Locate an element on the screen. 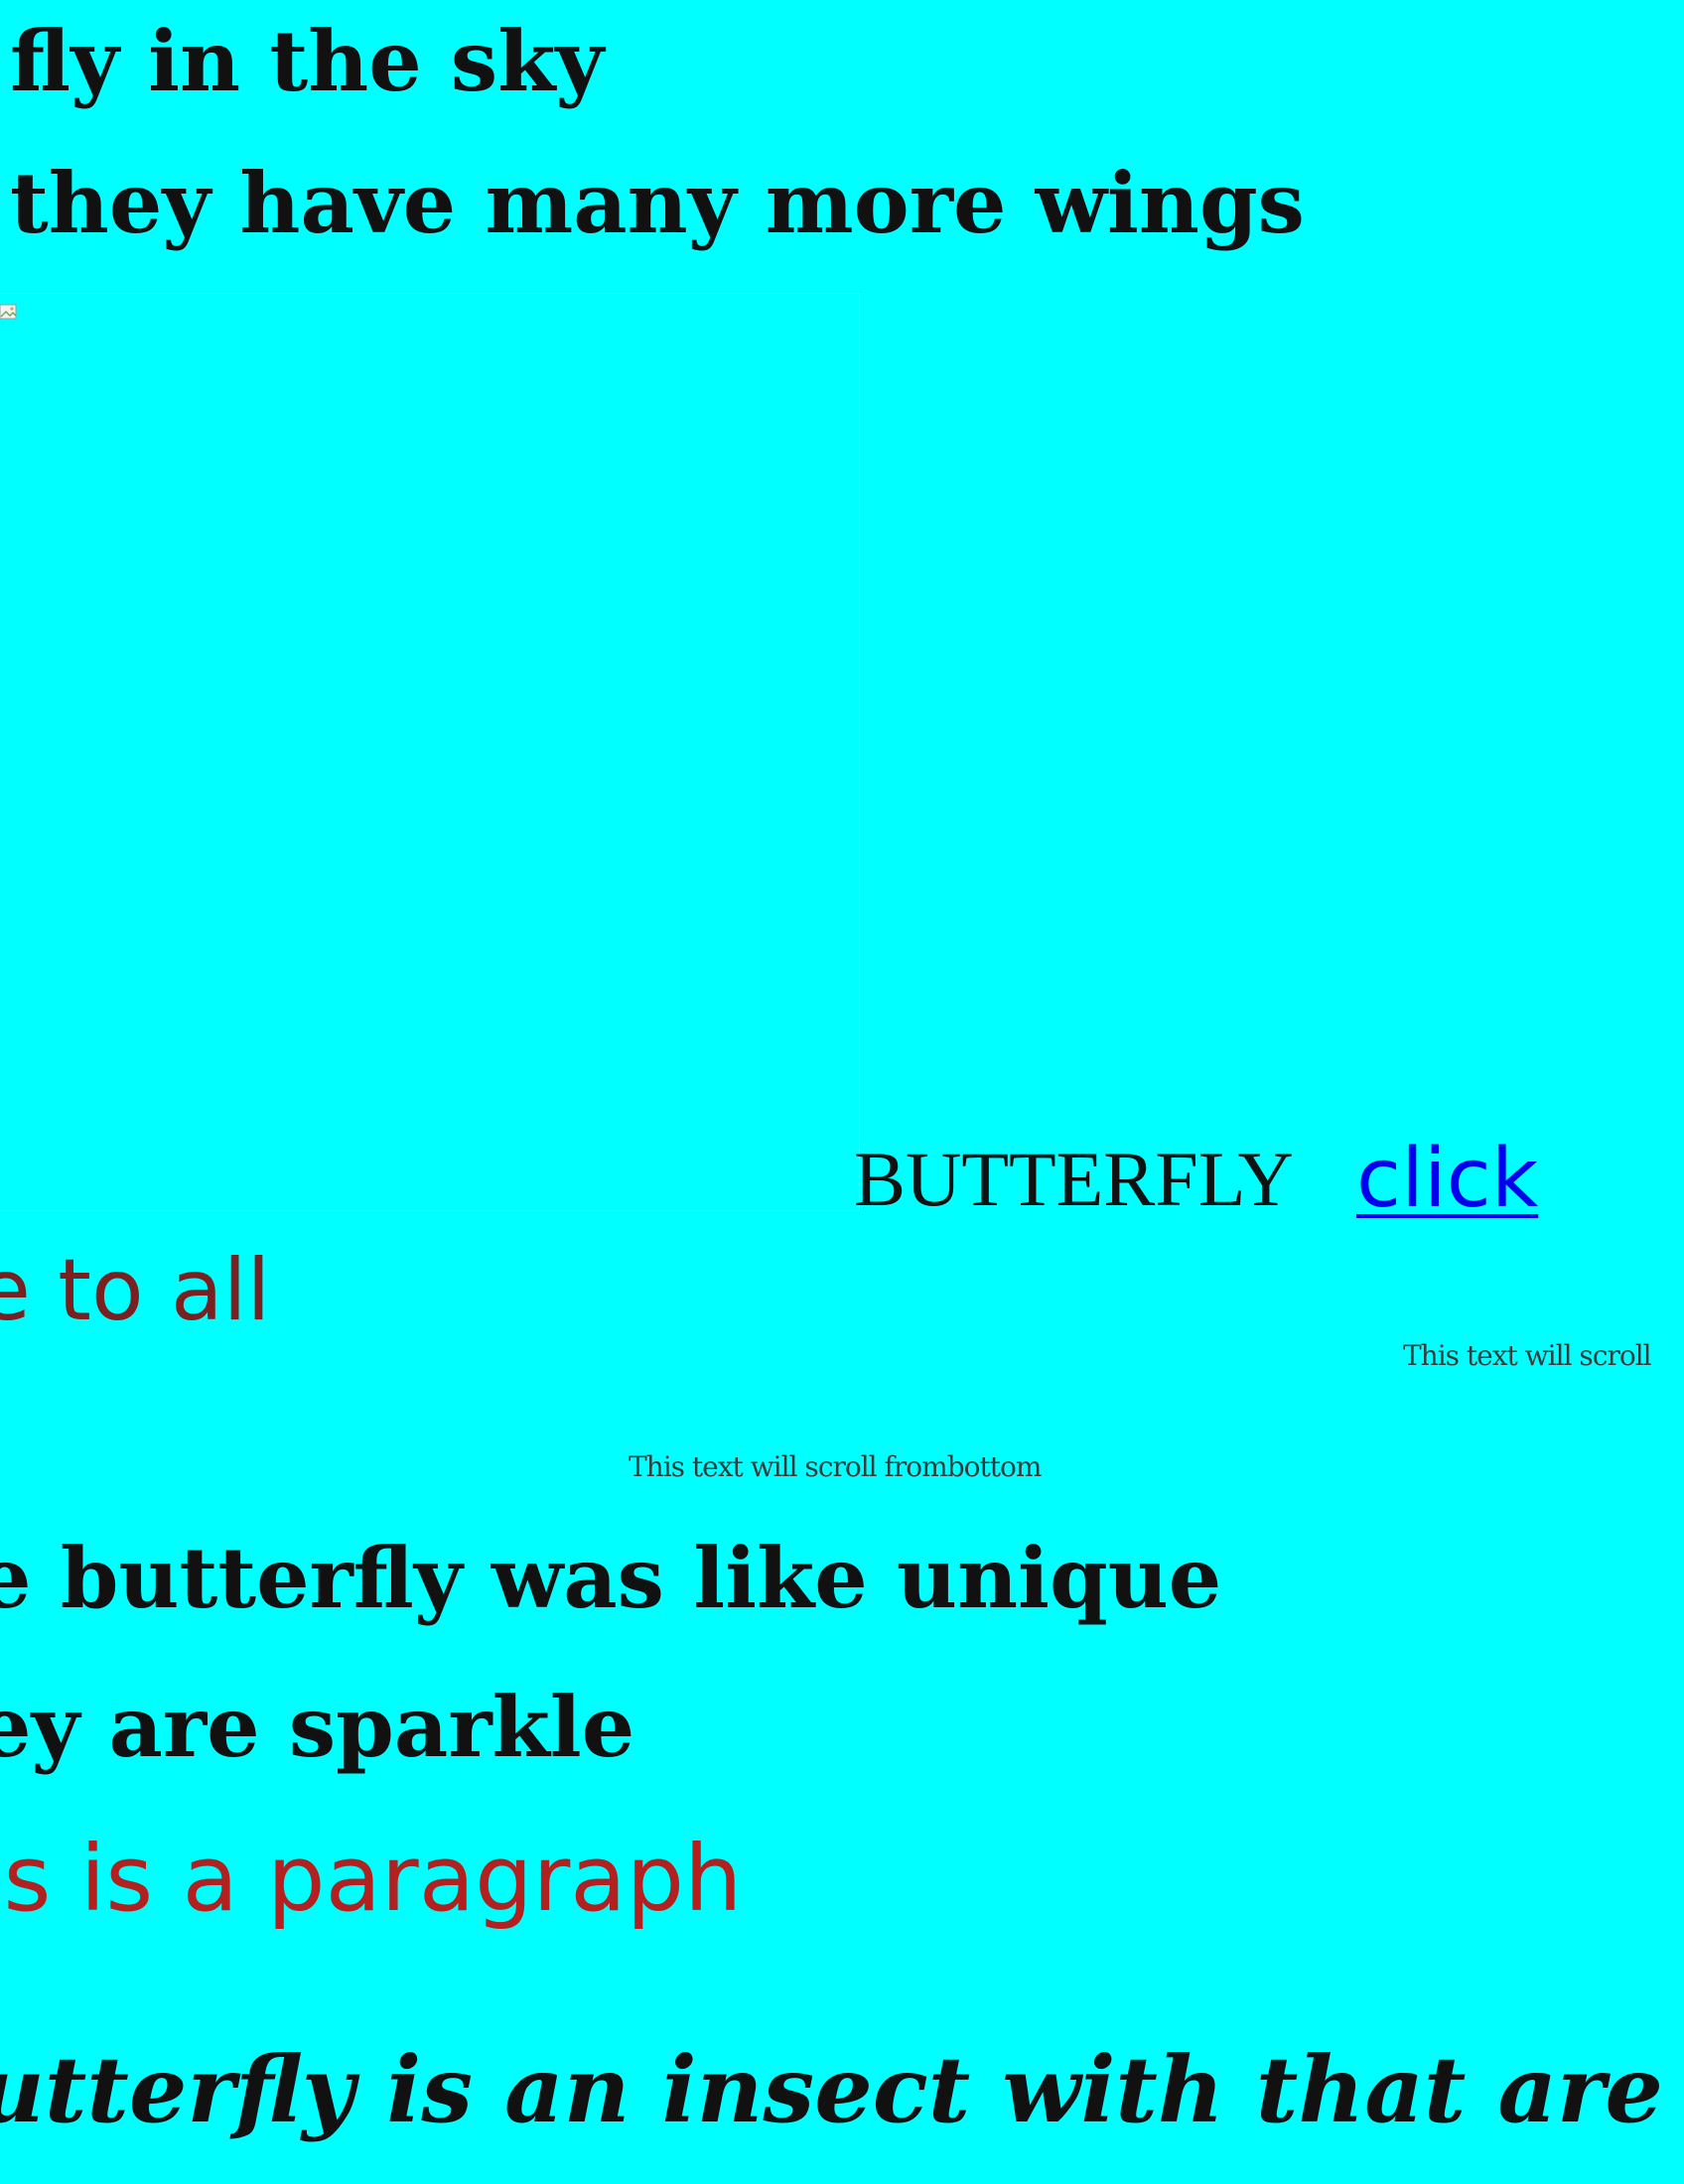  butterfly-description: utterfly is an insect with that are is located at coordinates (831, 2089).